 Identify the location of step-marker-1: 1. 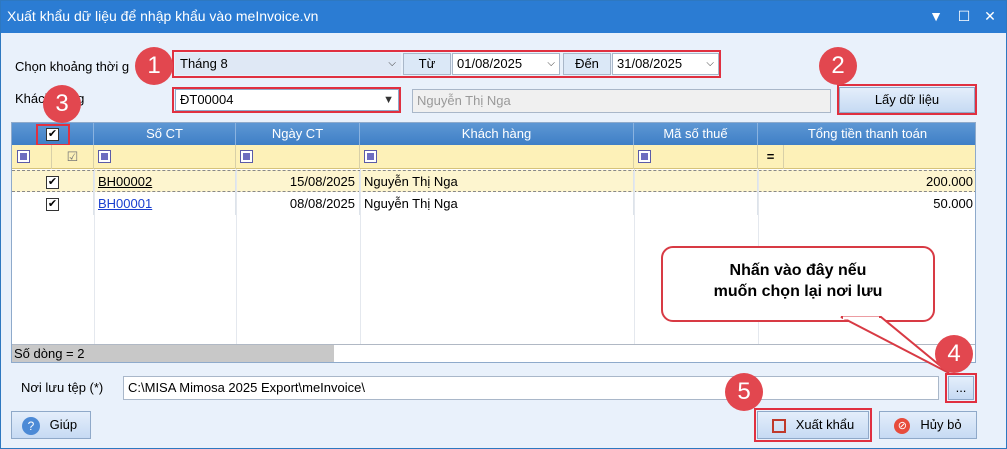
(154, 66).